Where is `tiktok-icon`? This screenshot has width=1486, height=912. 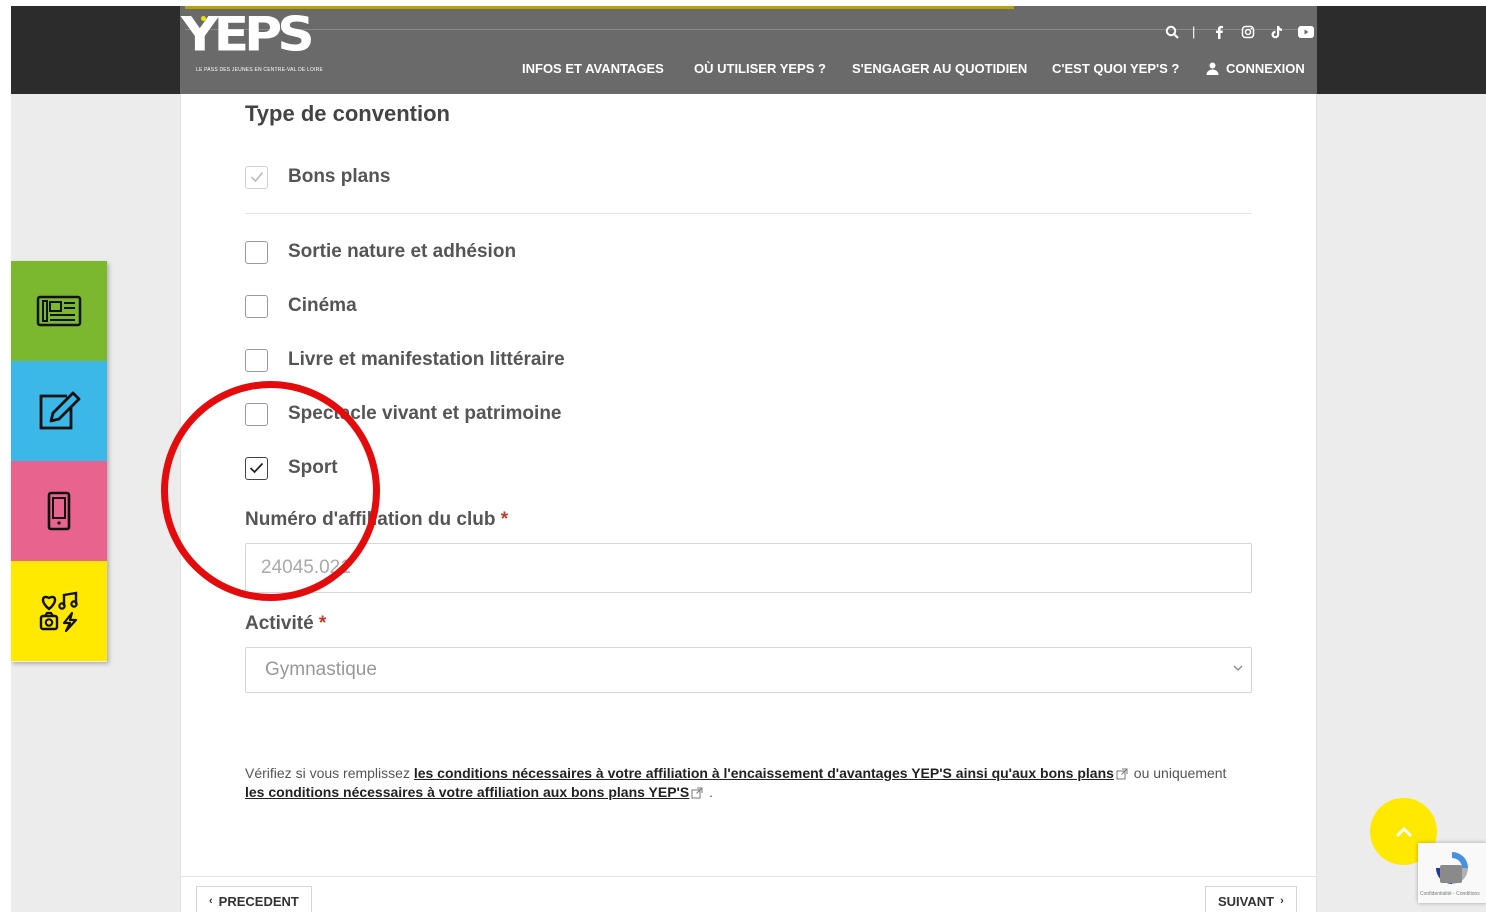
tiktok-icon is located at coordinates (1276, 33).